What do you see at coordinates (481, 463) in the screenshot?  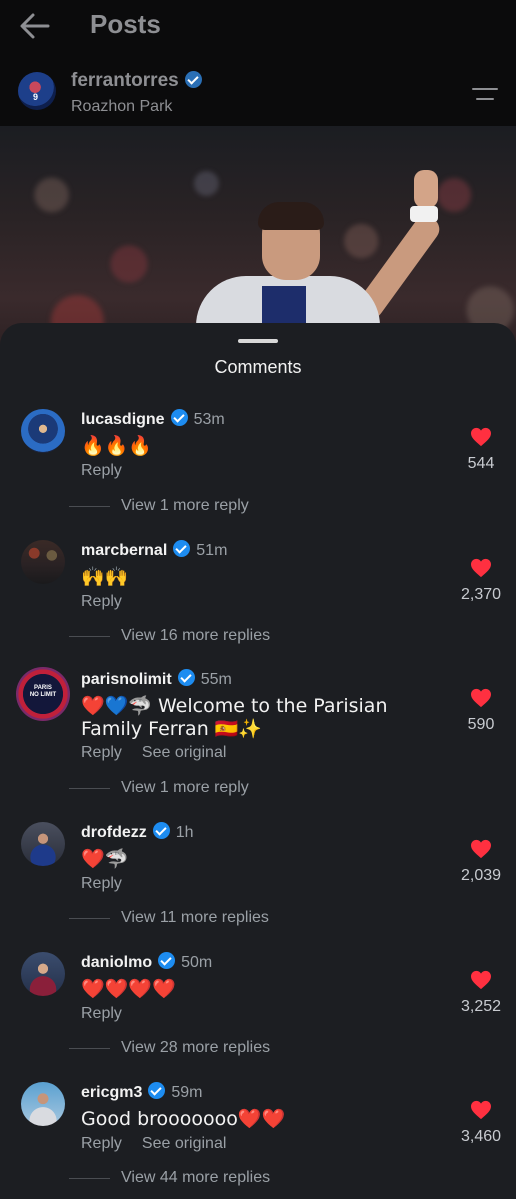 I see `like-count: 544` at bounding box center [481, 463].